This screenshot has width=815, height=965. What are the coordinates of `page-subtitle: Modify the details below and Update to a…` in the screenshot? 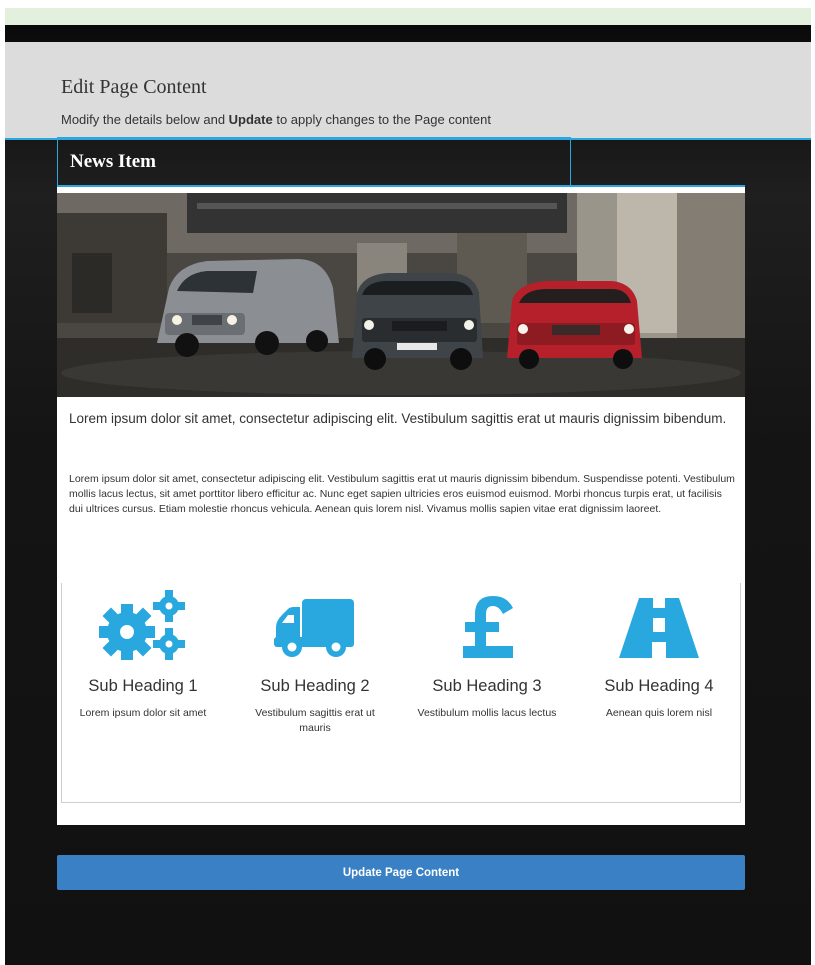 It's located at (276, 119).